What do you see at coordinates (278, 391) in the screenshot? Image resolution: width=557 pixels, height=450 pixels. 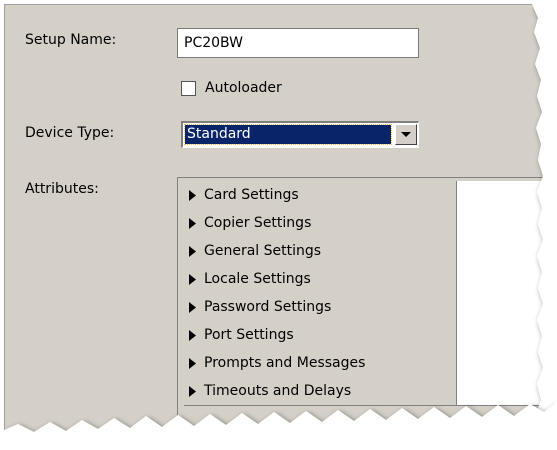 I see `attribute-label: Timeouts and Delays` at bounding box center [278, 391].